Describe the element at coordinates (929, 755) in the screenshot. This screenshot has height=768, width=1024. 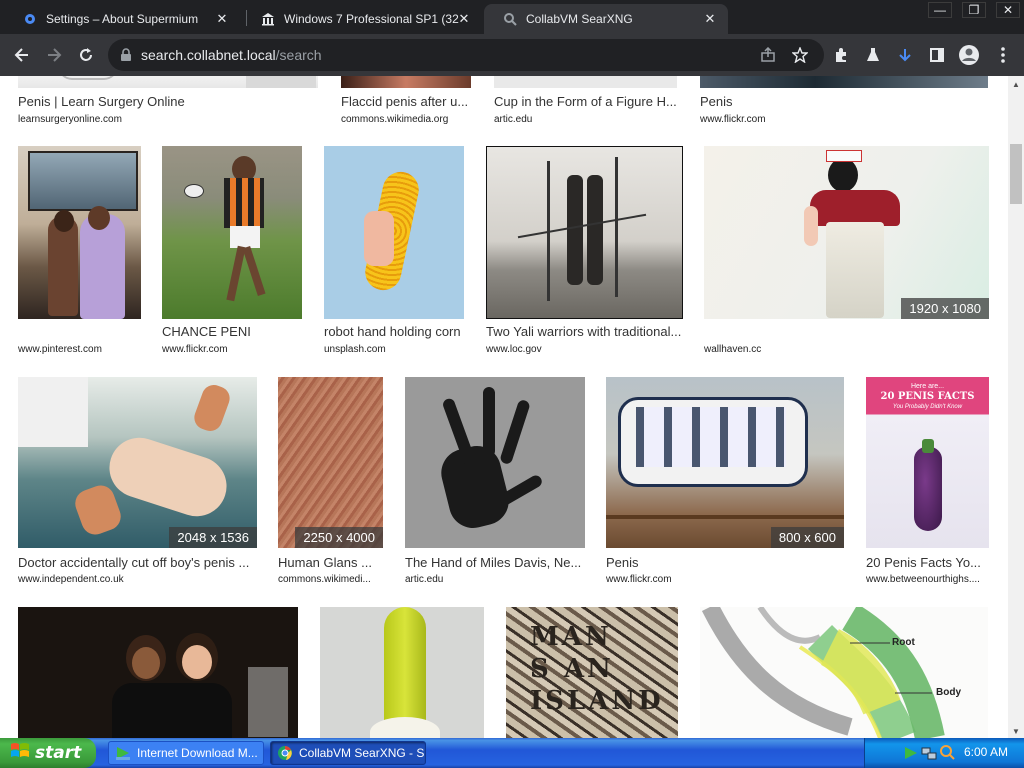
I see `network-icon` at that location.